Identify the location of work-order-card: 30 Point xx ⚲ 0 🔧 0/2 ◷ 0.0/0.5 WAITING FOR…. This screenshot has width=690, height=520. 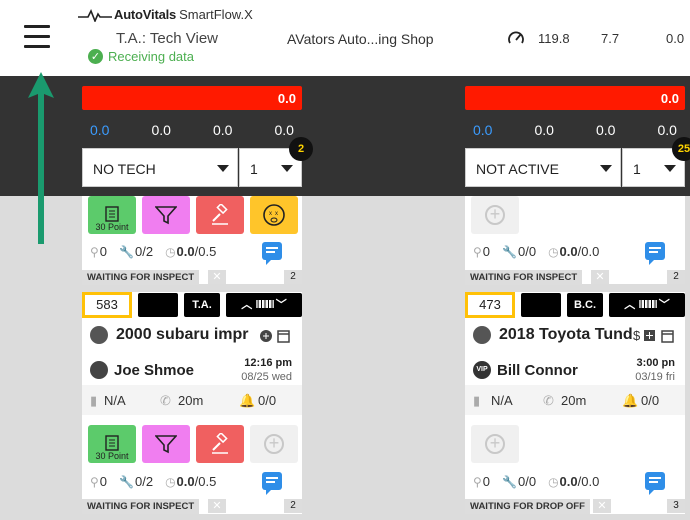
(192, 240).